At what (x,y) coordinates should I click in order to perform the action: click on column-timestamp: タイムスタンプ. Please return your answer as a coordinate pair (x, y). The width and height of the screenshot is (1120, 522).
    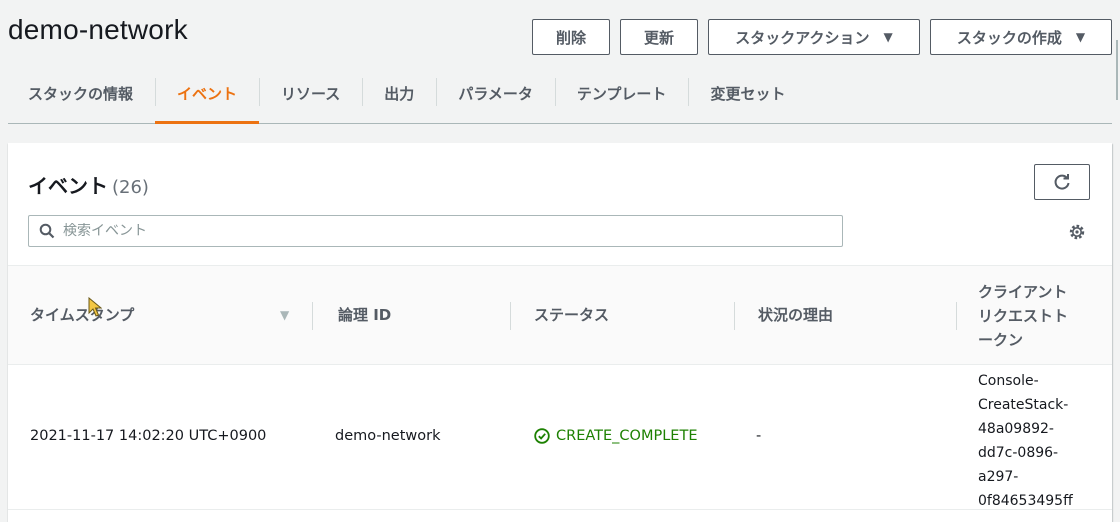
    Looking at the image, I should click on (82, 314).